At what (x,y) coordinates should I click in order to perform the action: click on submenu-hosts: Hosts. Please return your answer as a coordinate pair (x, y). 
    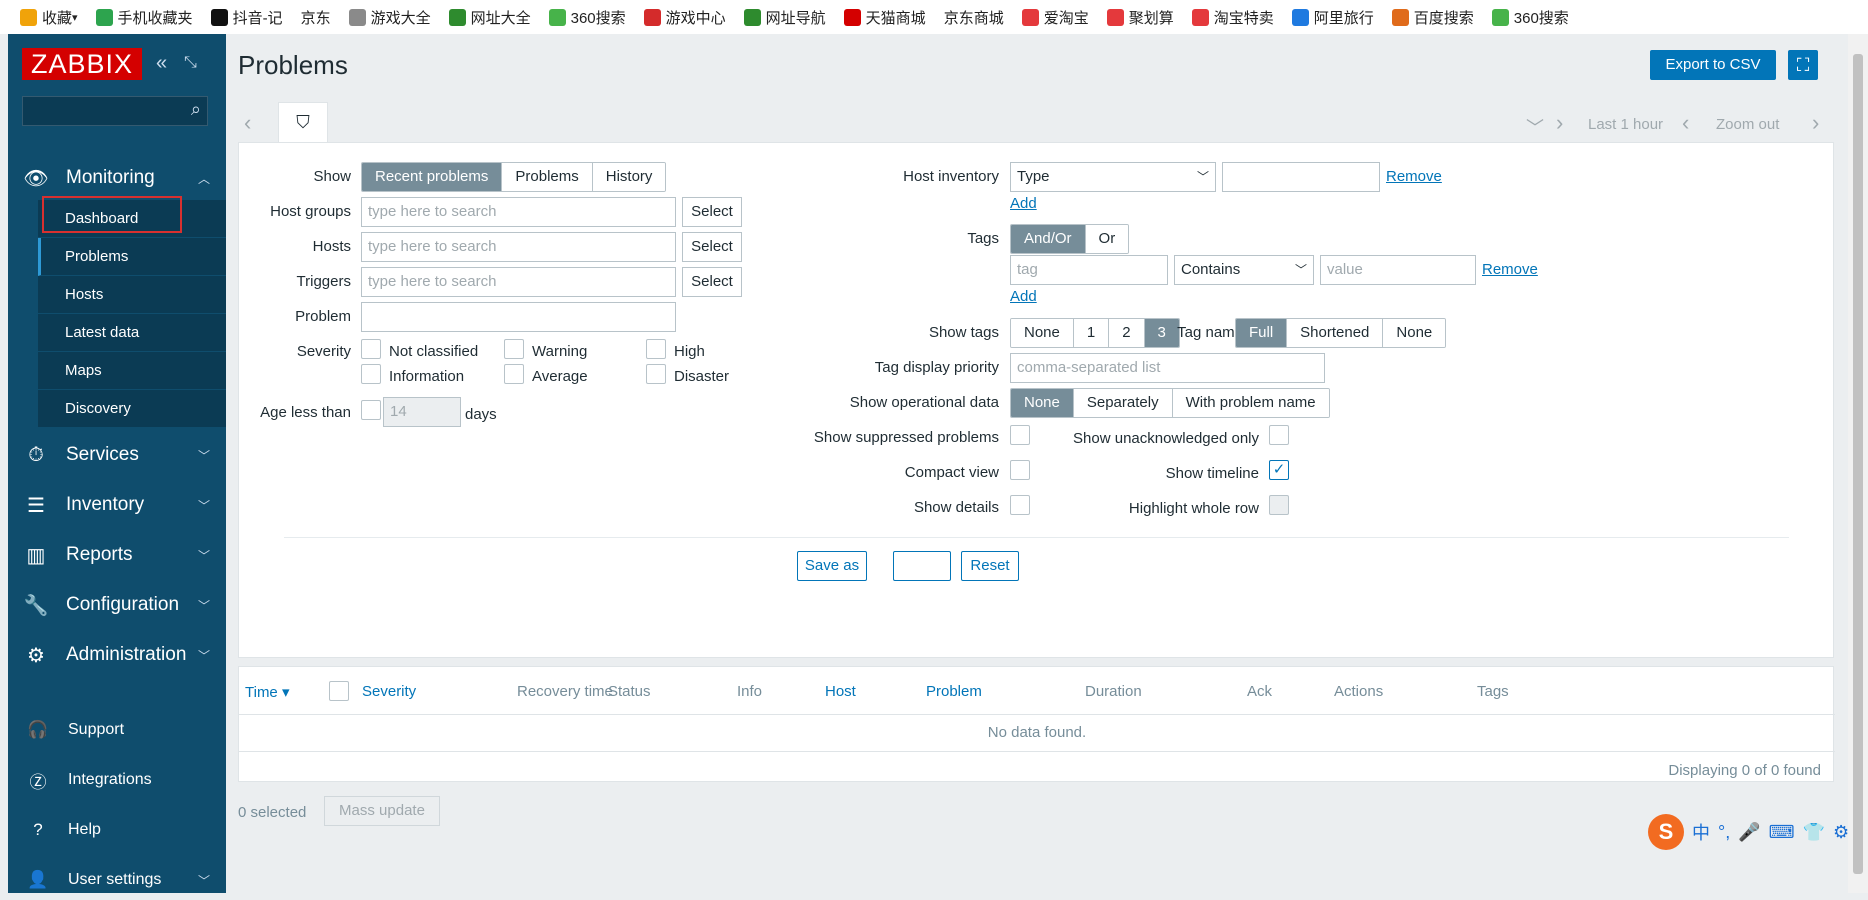
    Looking at the image, I should click on (132, 295).